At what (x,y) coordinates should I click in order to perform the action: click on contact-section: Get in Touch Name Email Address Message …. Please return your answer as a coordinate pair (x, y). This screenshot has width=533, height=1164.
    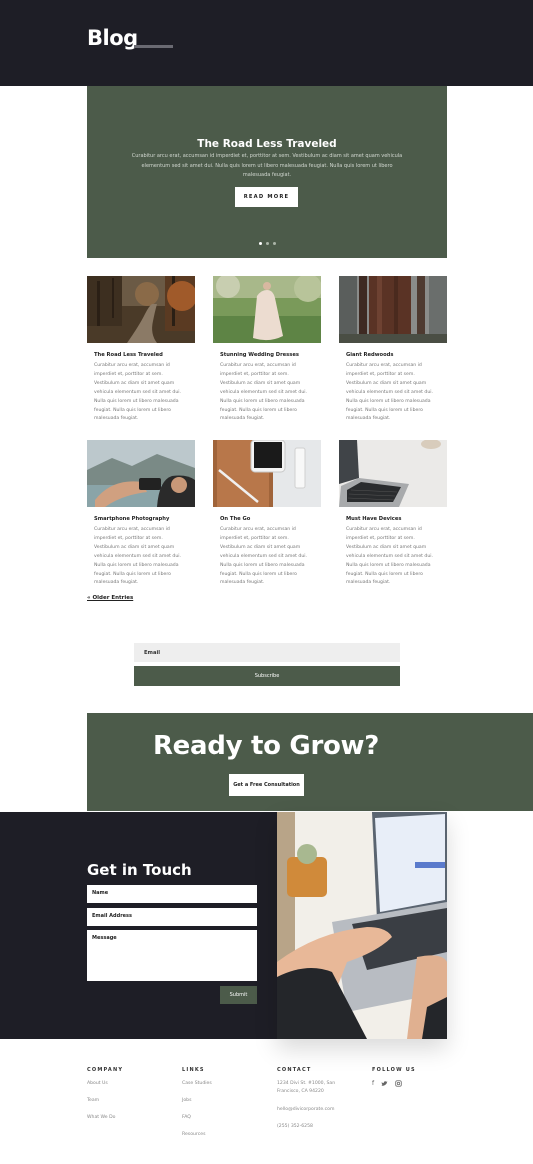
    Looking at the image, I should click on (138, 925).